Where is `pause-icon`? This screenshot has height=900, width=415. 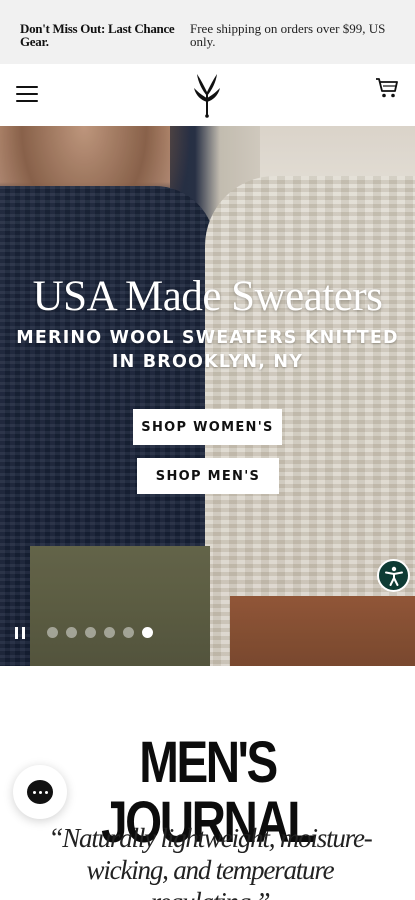
pause-icon is located at coordinates (20, 633).